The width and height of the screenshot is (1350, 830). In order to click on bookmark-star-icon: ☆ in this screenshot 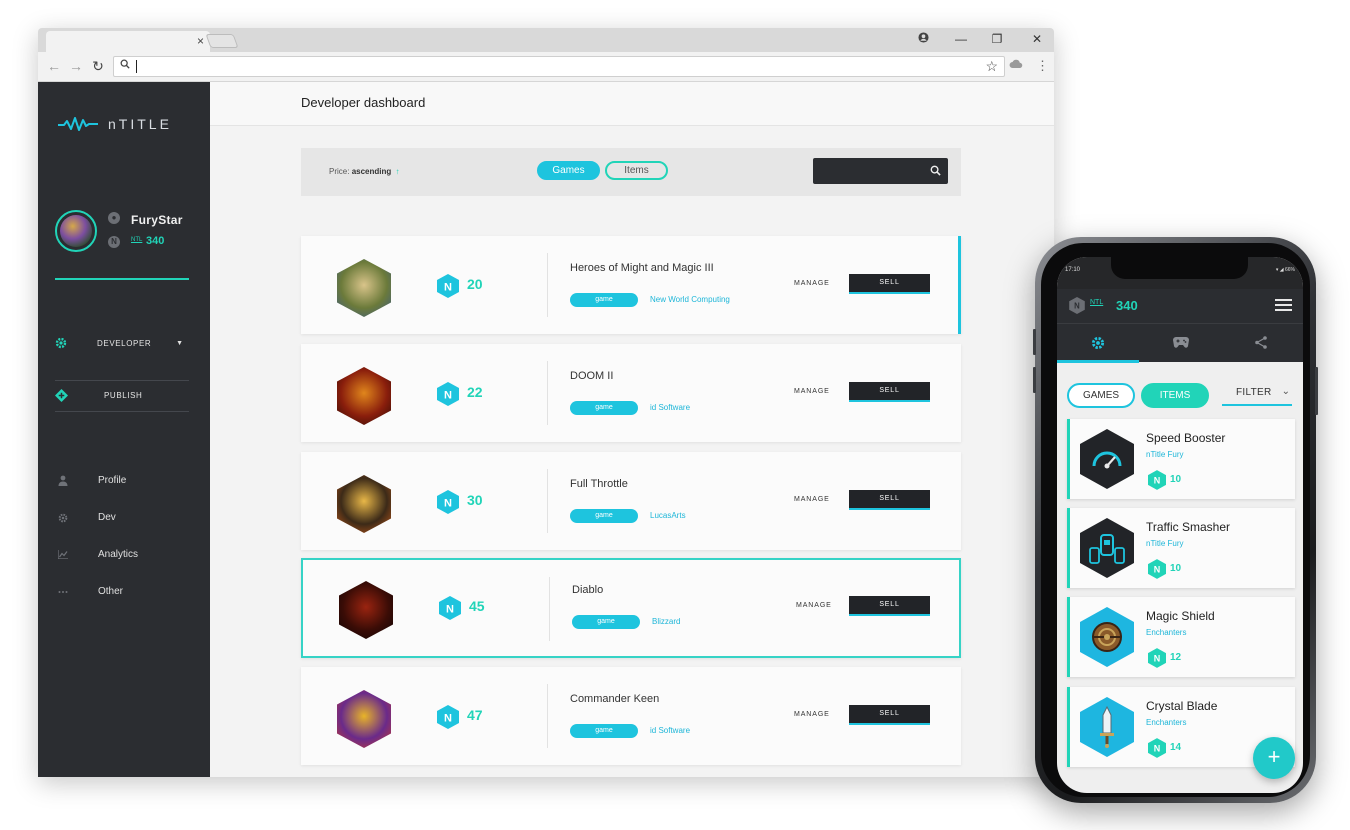, I will do `click(991, 66)`.